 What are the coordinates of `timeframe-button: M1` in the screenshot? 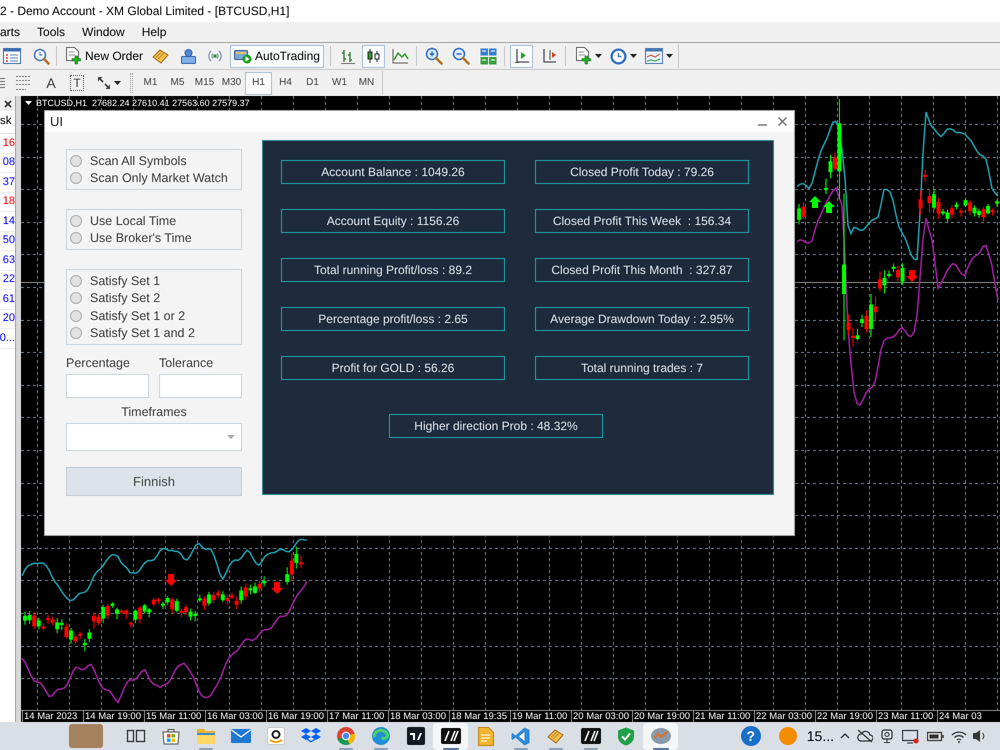 It's located at (150, 83).